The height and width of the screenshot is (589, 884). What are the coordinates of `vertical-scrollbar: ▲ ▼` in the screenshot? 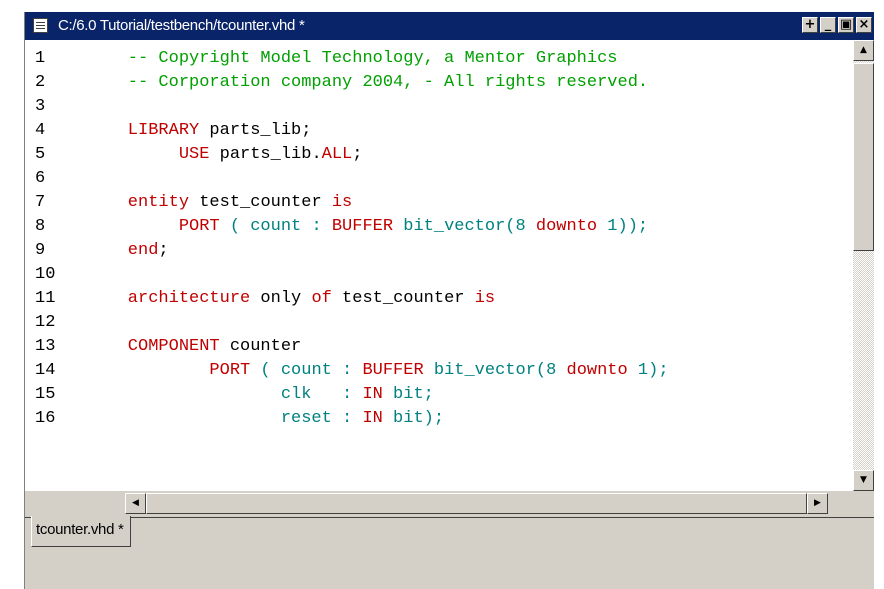 It's located at (863, 265).